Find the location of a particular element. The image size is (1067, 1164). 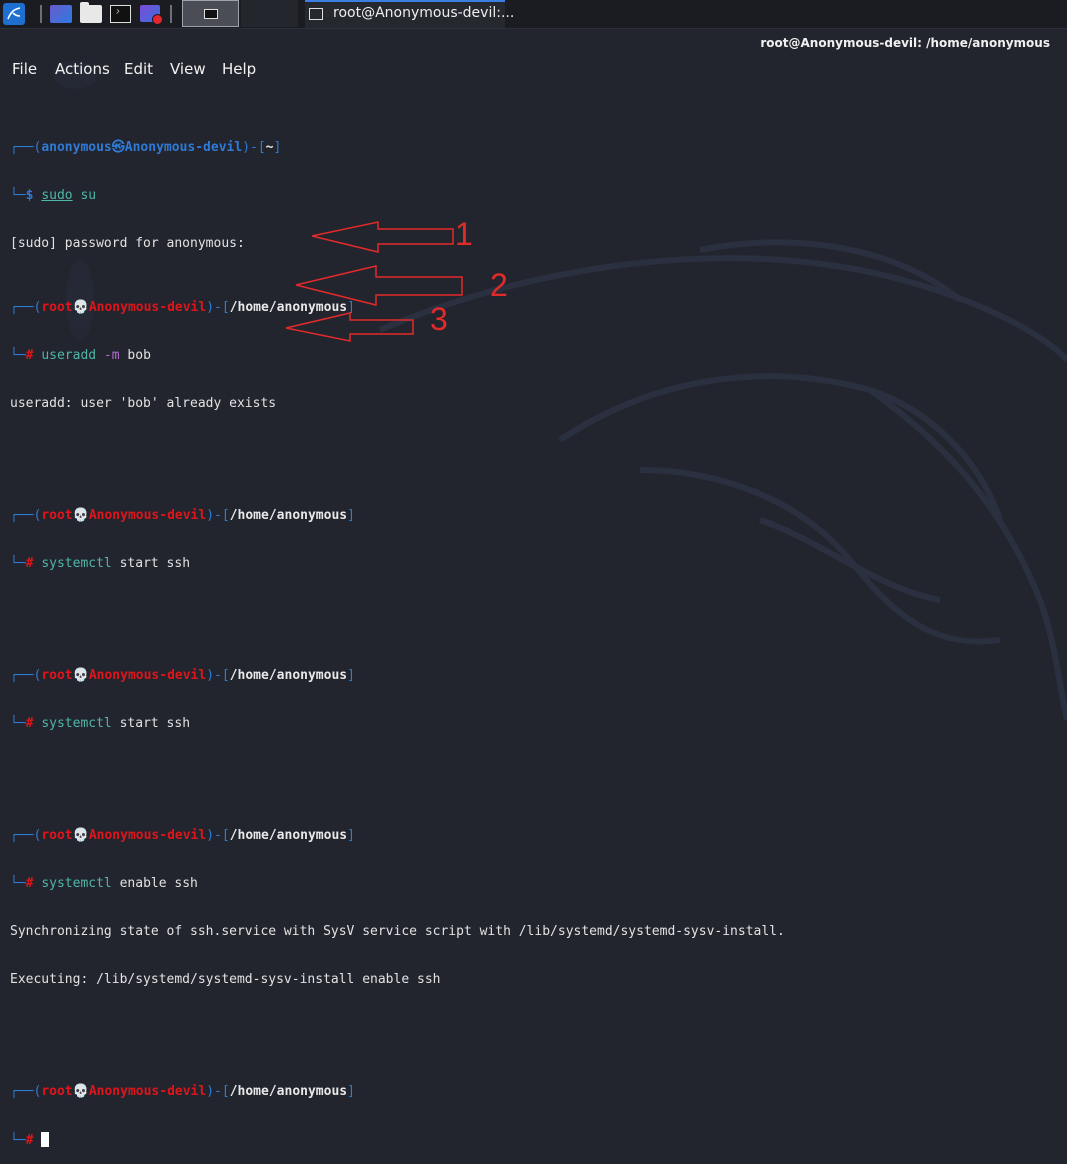

command-input-line: └─# is located at coordinates (535, 1140).